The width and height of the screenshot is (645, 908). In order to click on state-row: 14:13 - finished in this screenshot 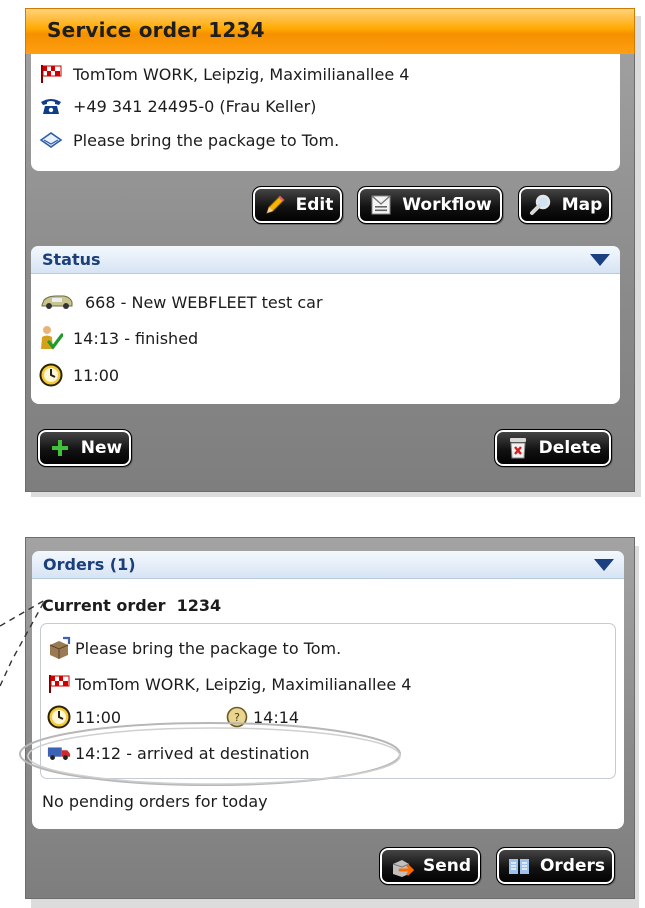, I will do `click(119, 338)`.